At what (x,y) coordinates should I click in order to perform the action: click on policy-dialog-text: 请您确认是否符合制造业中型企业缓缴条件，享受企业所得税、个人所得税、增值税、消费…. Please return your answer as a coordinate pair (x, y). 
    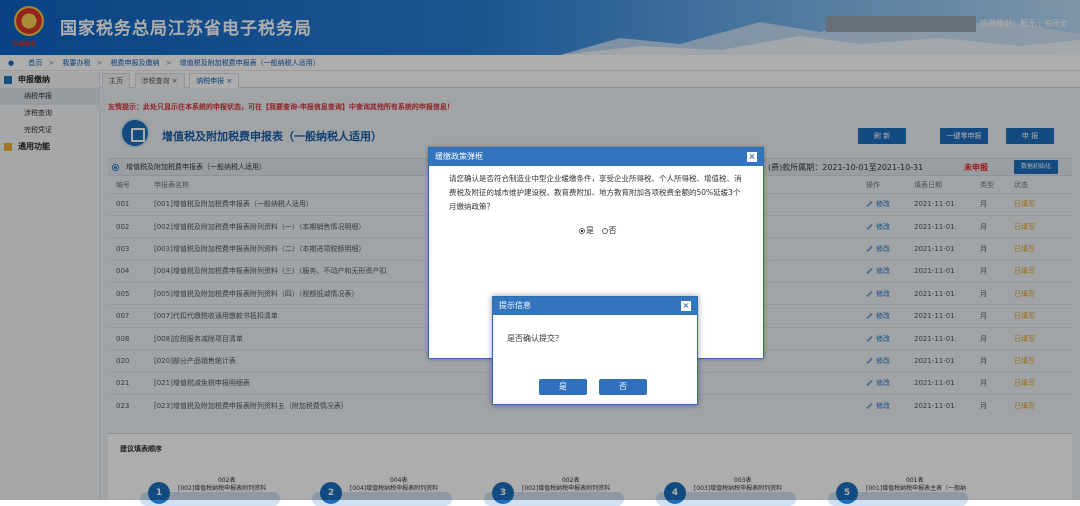
    Looking at the image, I should click on (595, 192).